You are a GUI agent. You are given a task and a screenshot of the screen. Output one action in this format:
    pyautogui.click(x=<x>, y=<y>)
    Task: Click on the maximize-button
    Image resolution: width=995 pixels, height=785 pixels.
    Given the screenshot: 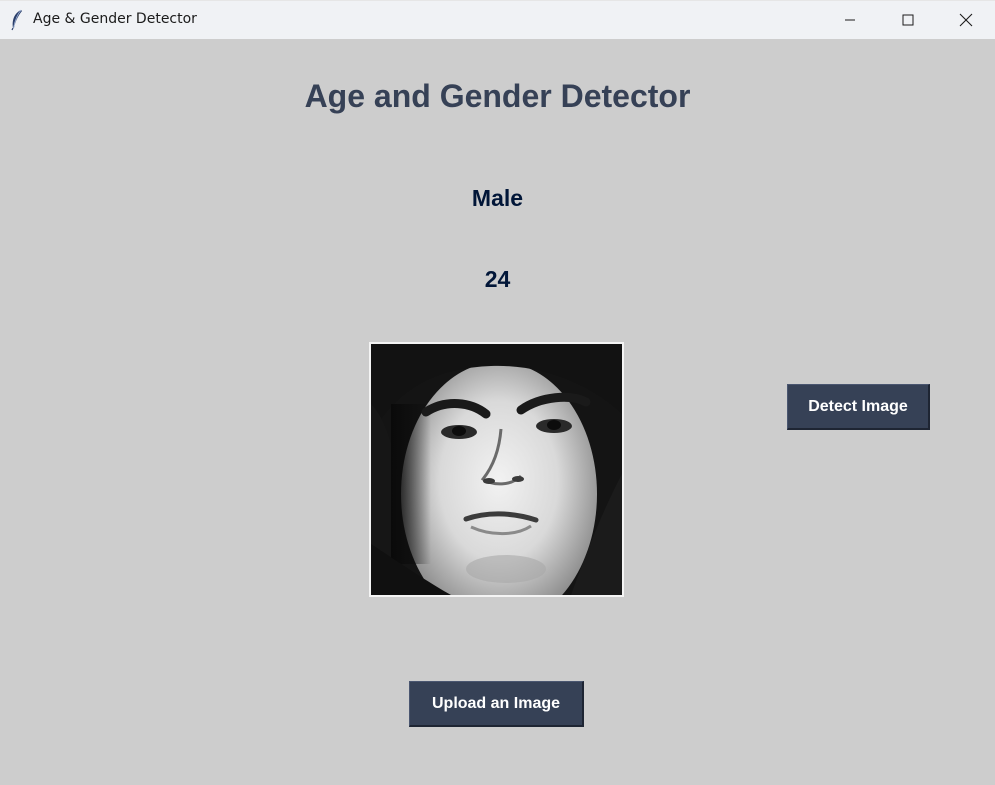 What is the action you would take?
    pyautogui.click(x=908, y=20)
    